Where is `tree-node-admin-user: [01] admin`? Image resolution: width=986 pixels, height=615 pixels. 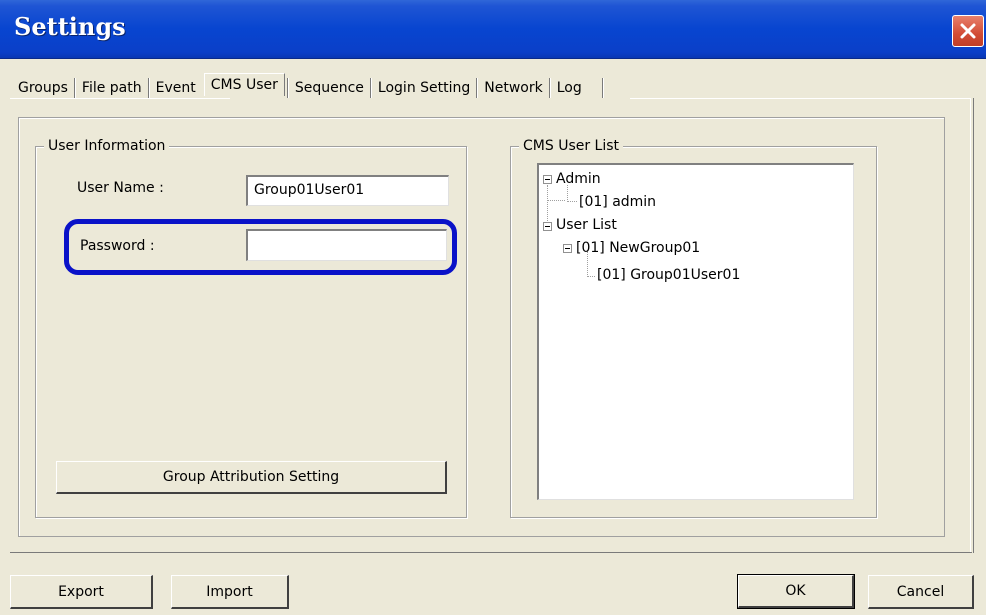 tree-node-admin-user: [01] admin is located at coordinates (617, 202).